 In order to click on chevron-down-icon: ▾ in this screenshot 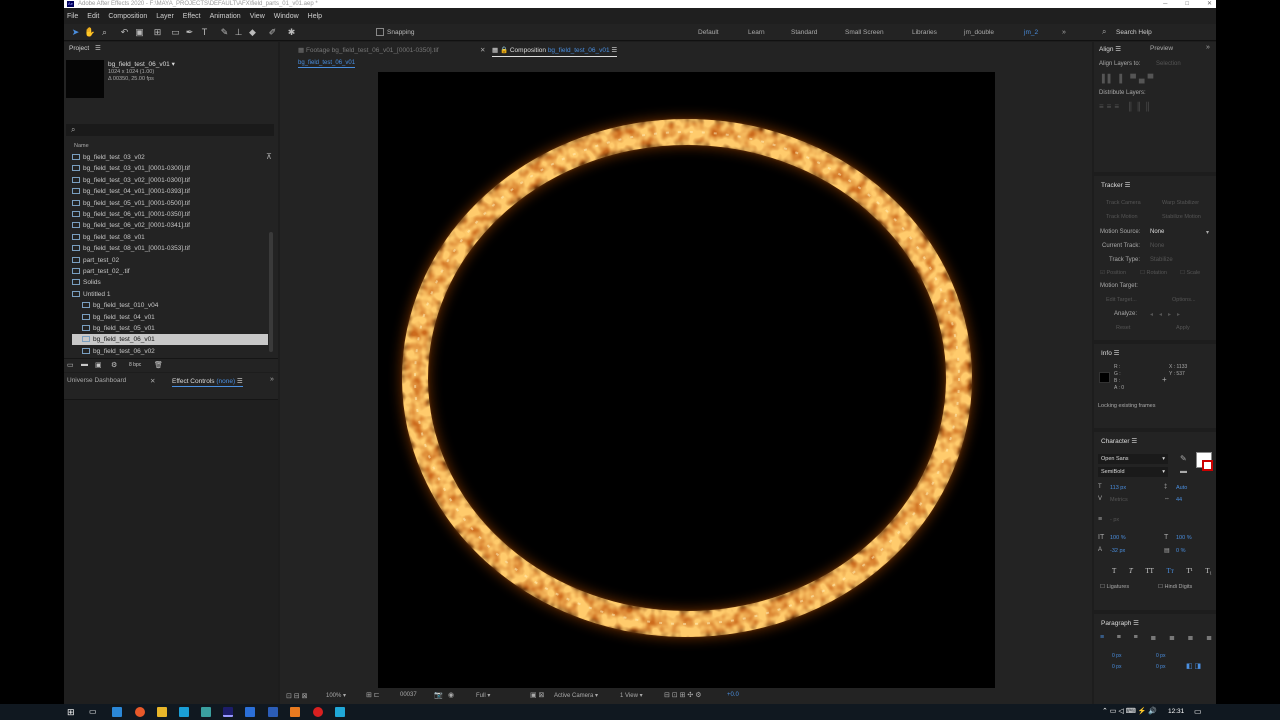, I will do `click(1207, 232)`.